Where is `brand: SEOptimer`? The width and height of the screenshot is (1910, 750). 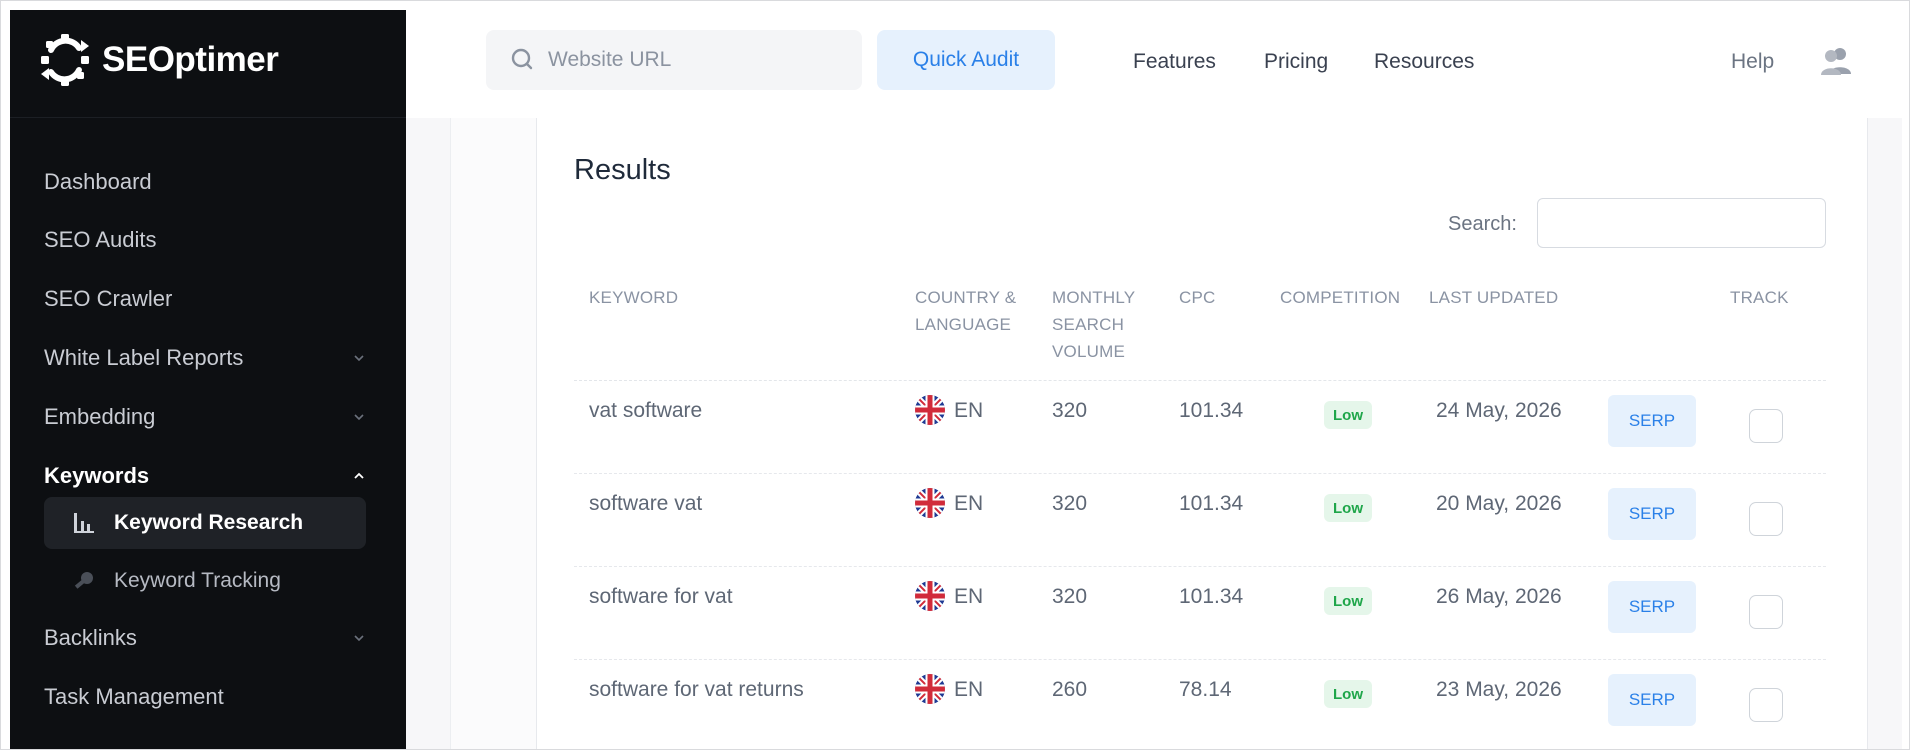
brand: SEOptimer is located at coordinates (208, 64).